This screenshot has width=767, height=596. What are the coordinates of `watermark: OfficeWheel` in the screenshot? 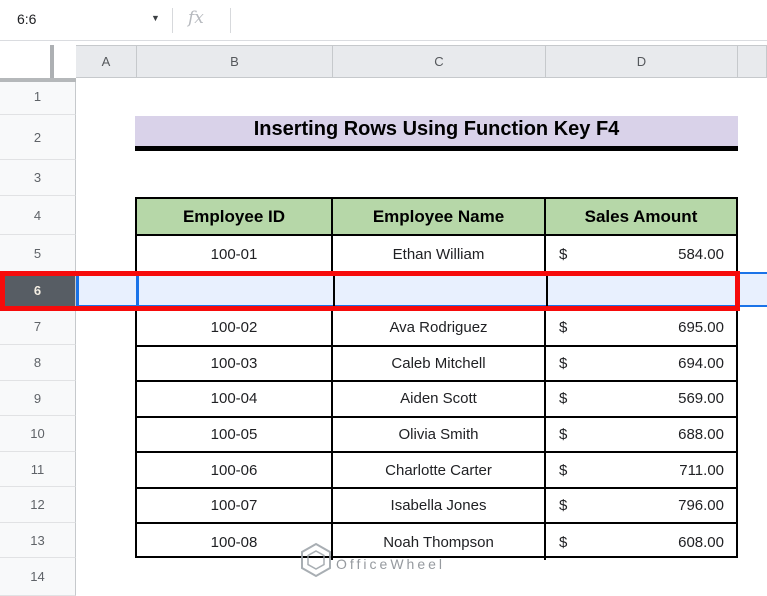 It's located at (400, 560).